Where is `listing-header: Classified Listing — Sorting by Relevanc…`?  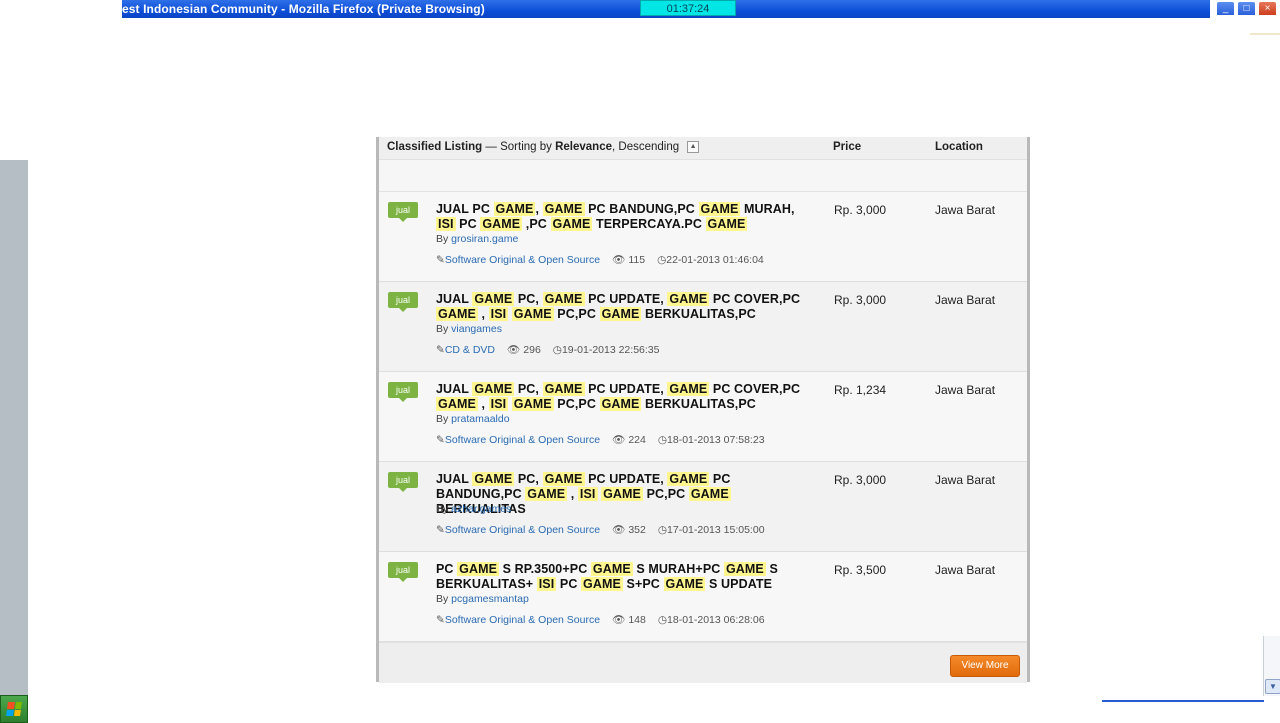 listing-header: Classified Listing — Sorting by Relevanc… is located at coordinates (703, 148).